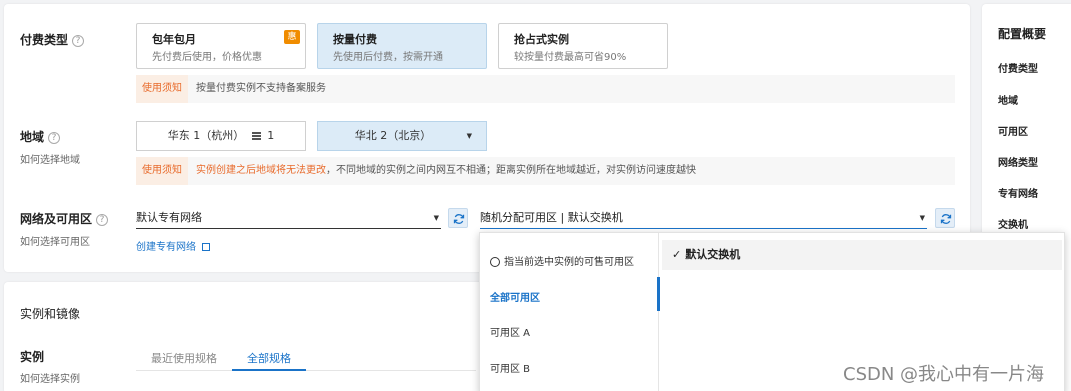 This screenshot has width=1071, height=391. Describe the element at coordinates (50, 377) in the screenshot. I see `instance-help-link: 如何选择实例` at that location.